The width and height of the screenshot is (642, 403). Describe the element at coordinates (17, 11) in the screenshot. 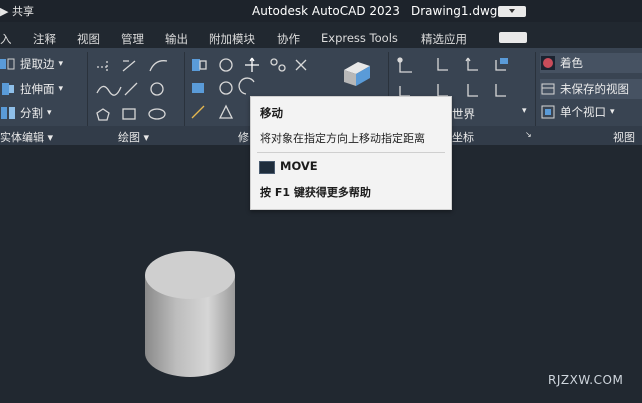

I see `share-button: ▶ 共享` at that location.